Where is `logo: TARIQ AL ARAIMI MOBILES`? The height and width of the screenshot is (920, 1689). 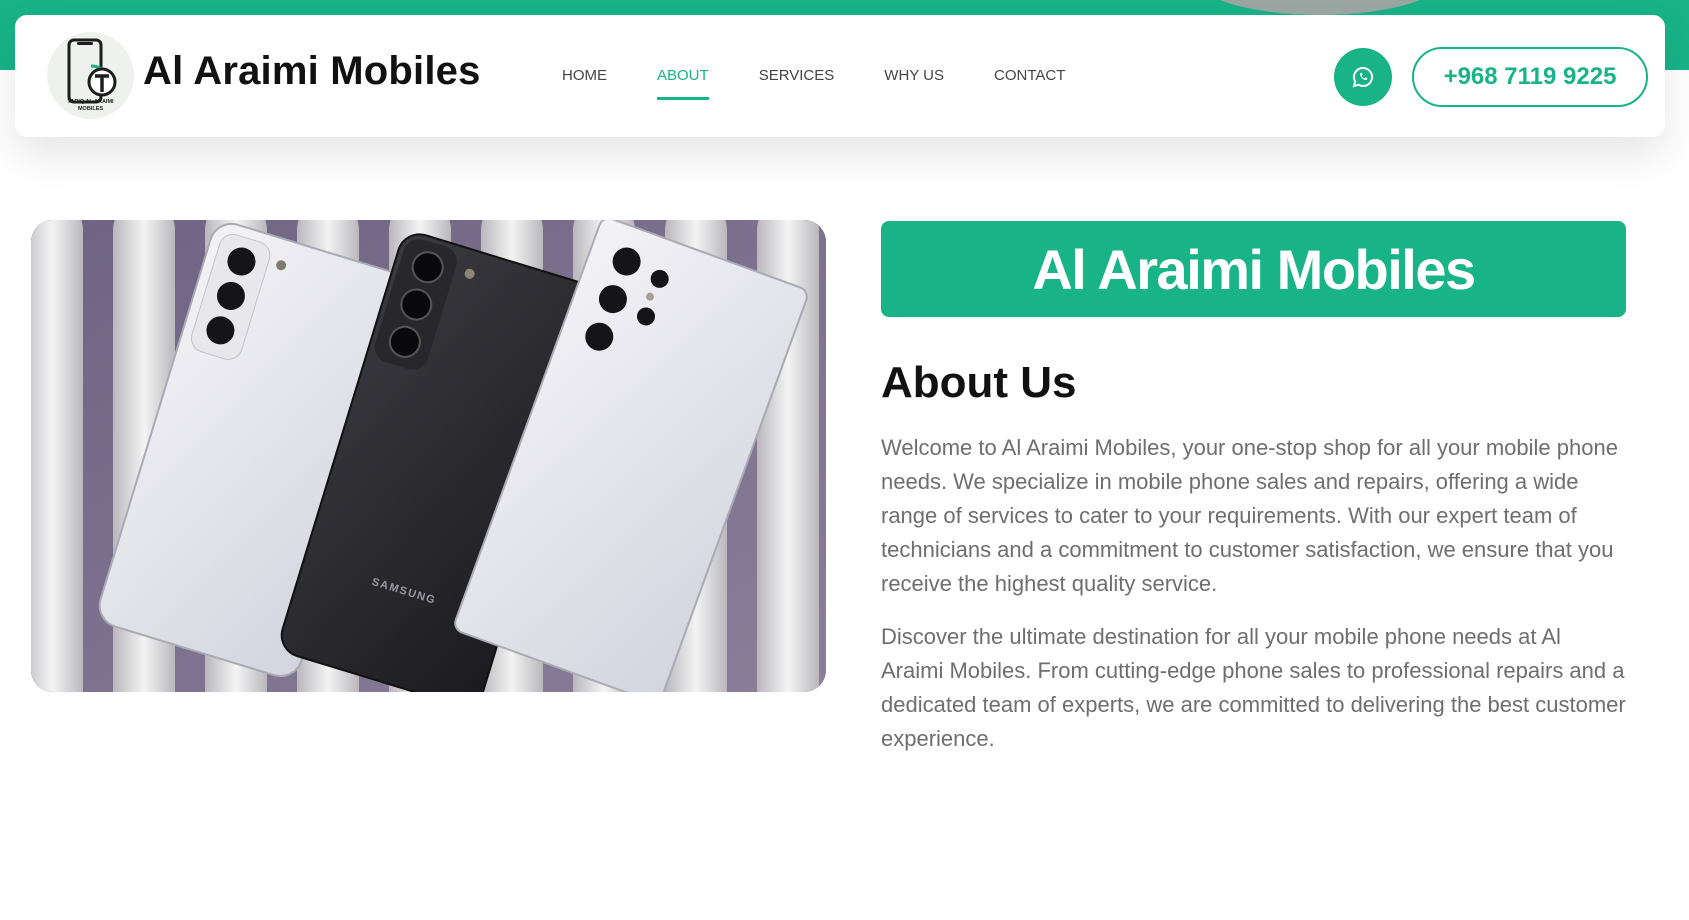
logo: TARIQ AL ARAIMI MOBILES is located at coordinates (90, 75).